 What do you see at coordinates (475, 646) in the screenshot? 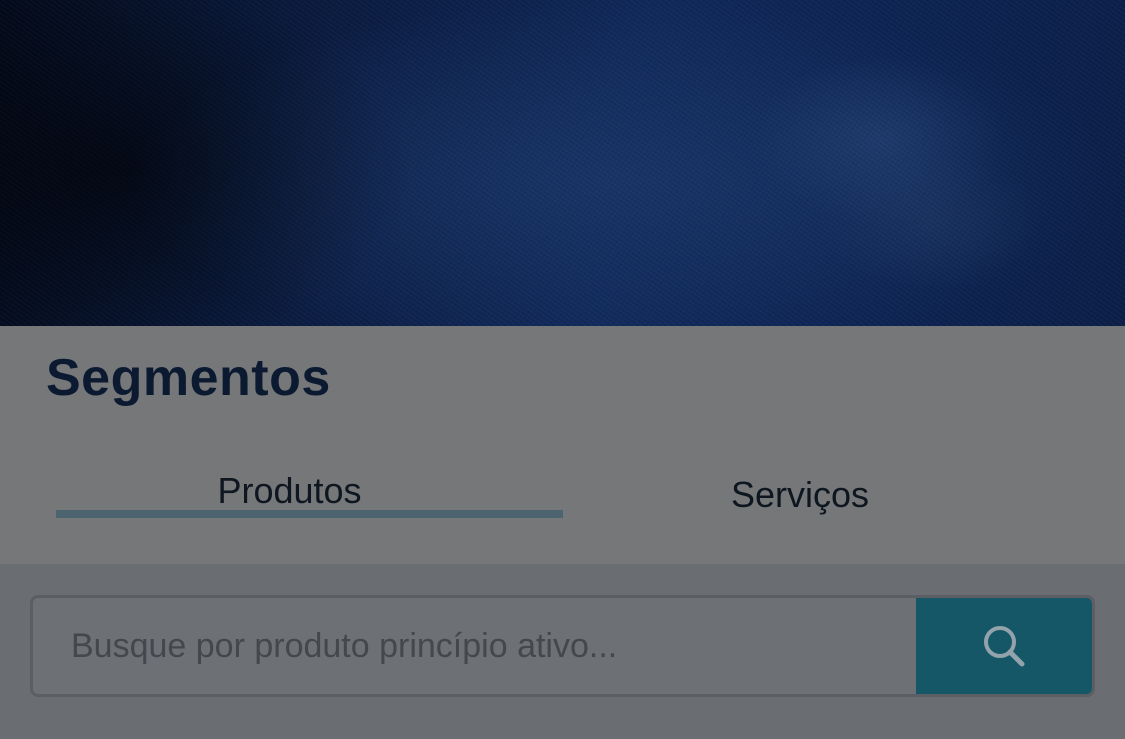
I see `search-input` at bounding box center [475, 646].